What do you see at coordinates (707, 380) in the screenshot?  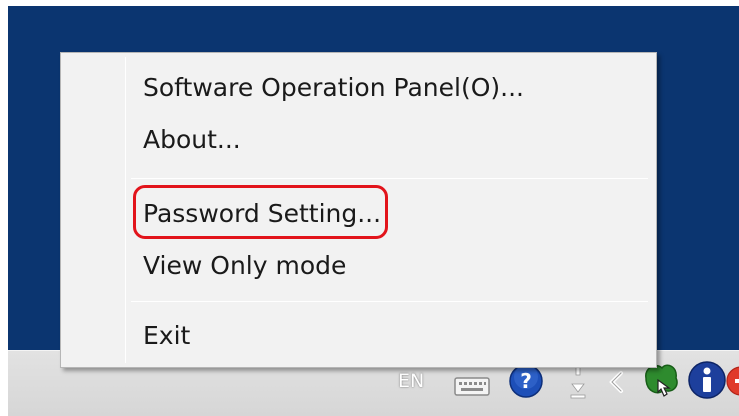 I see `info-icon` at bounding box center [707, 380].